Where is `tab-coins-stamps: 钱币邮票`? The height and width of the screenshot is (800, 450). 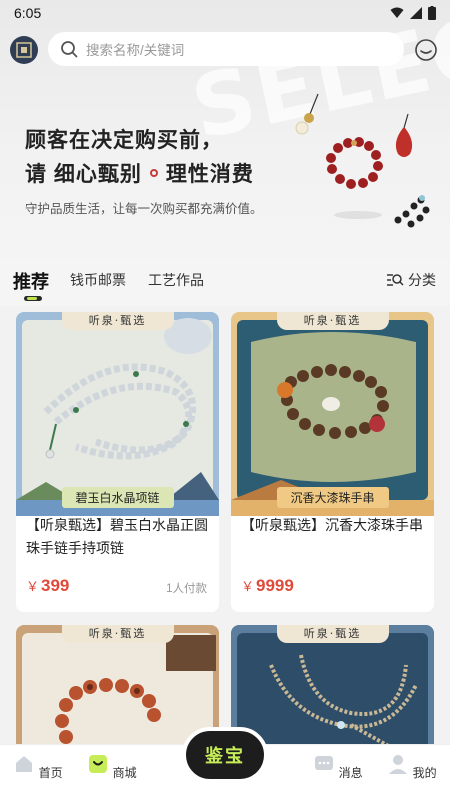
tab-coins-stamps: 钱币邮票 is located at coordinates (98, 280).